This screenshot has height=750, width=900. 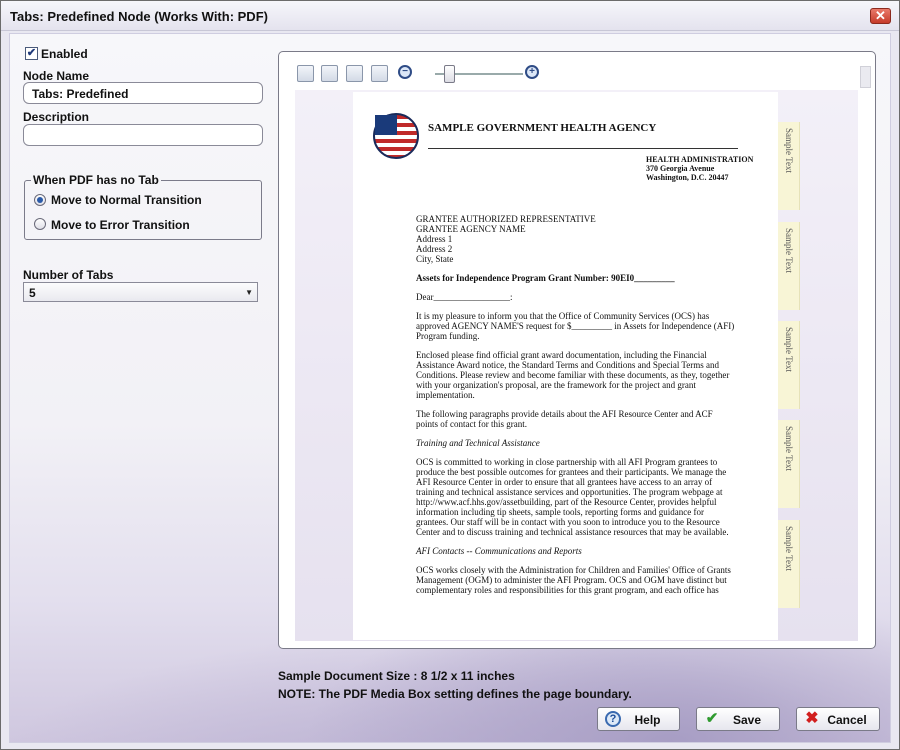 What do you see at coordinates (789, 548) in the screenshot?
I see `tab-5-label: Sample Text` at bounding box center [789, 548].